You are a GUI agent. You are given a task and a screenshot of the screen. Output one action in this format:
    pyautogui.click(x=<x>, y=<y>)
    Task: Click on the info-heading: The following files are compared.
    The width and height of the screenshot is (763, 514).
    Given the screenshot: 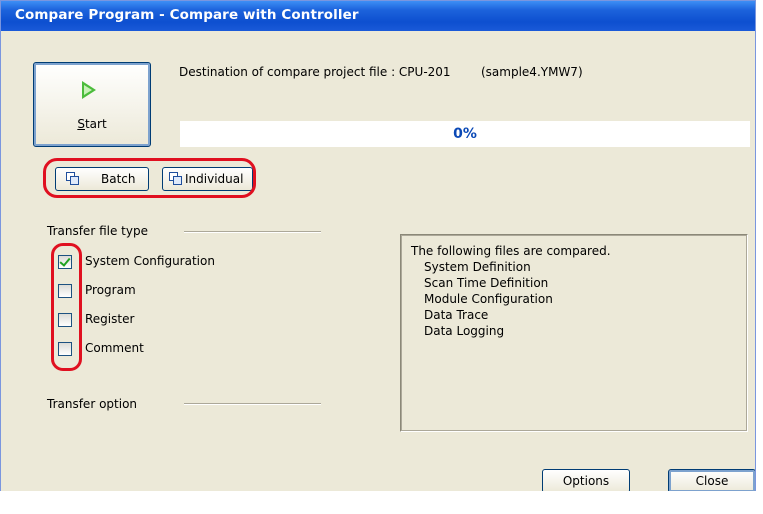 What is the action you would take?
    pyautogui.click(x=511, y=251)
    